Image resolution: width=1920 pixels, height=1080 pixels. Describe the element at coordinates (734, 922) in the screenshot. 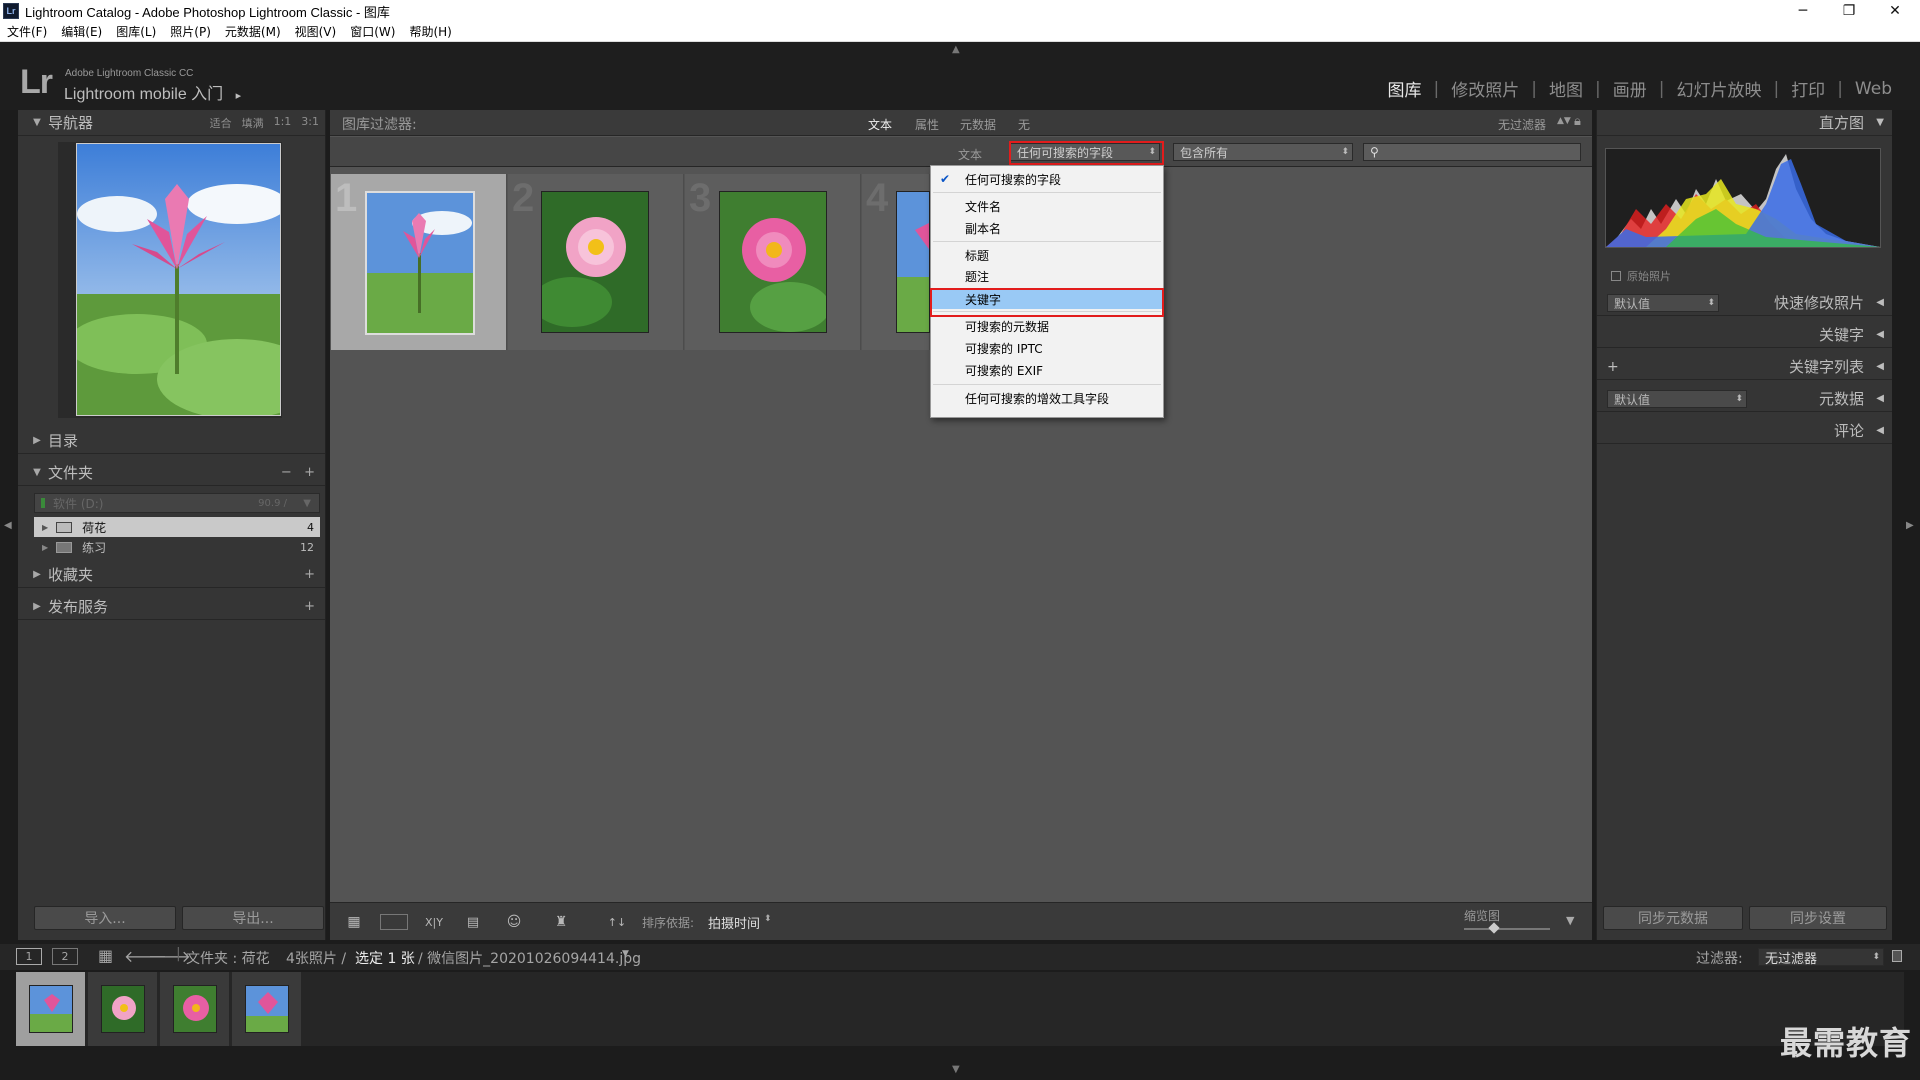

I see `sort-value: 拍摄时间` at that location.